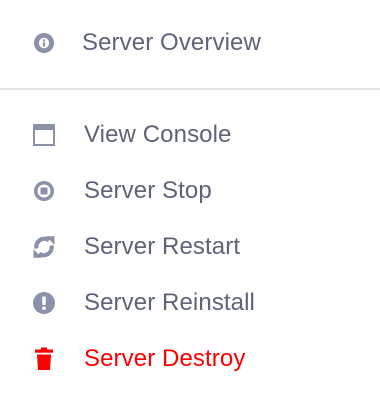  I want to click on menu-item-label: View Console, so click(158, 134).